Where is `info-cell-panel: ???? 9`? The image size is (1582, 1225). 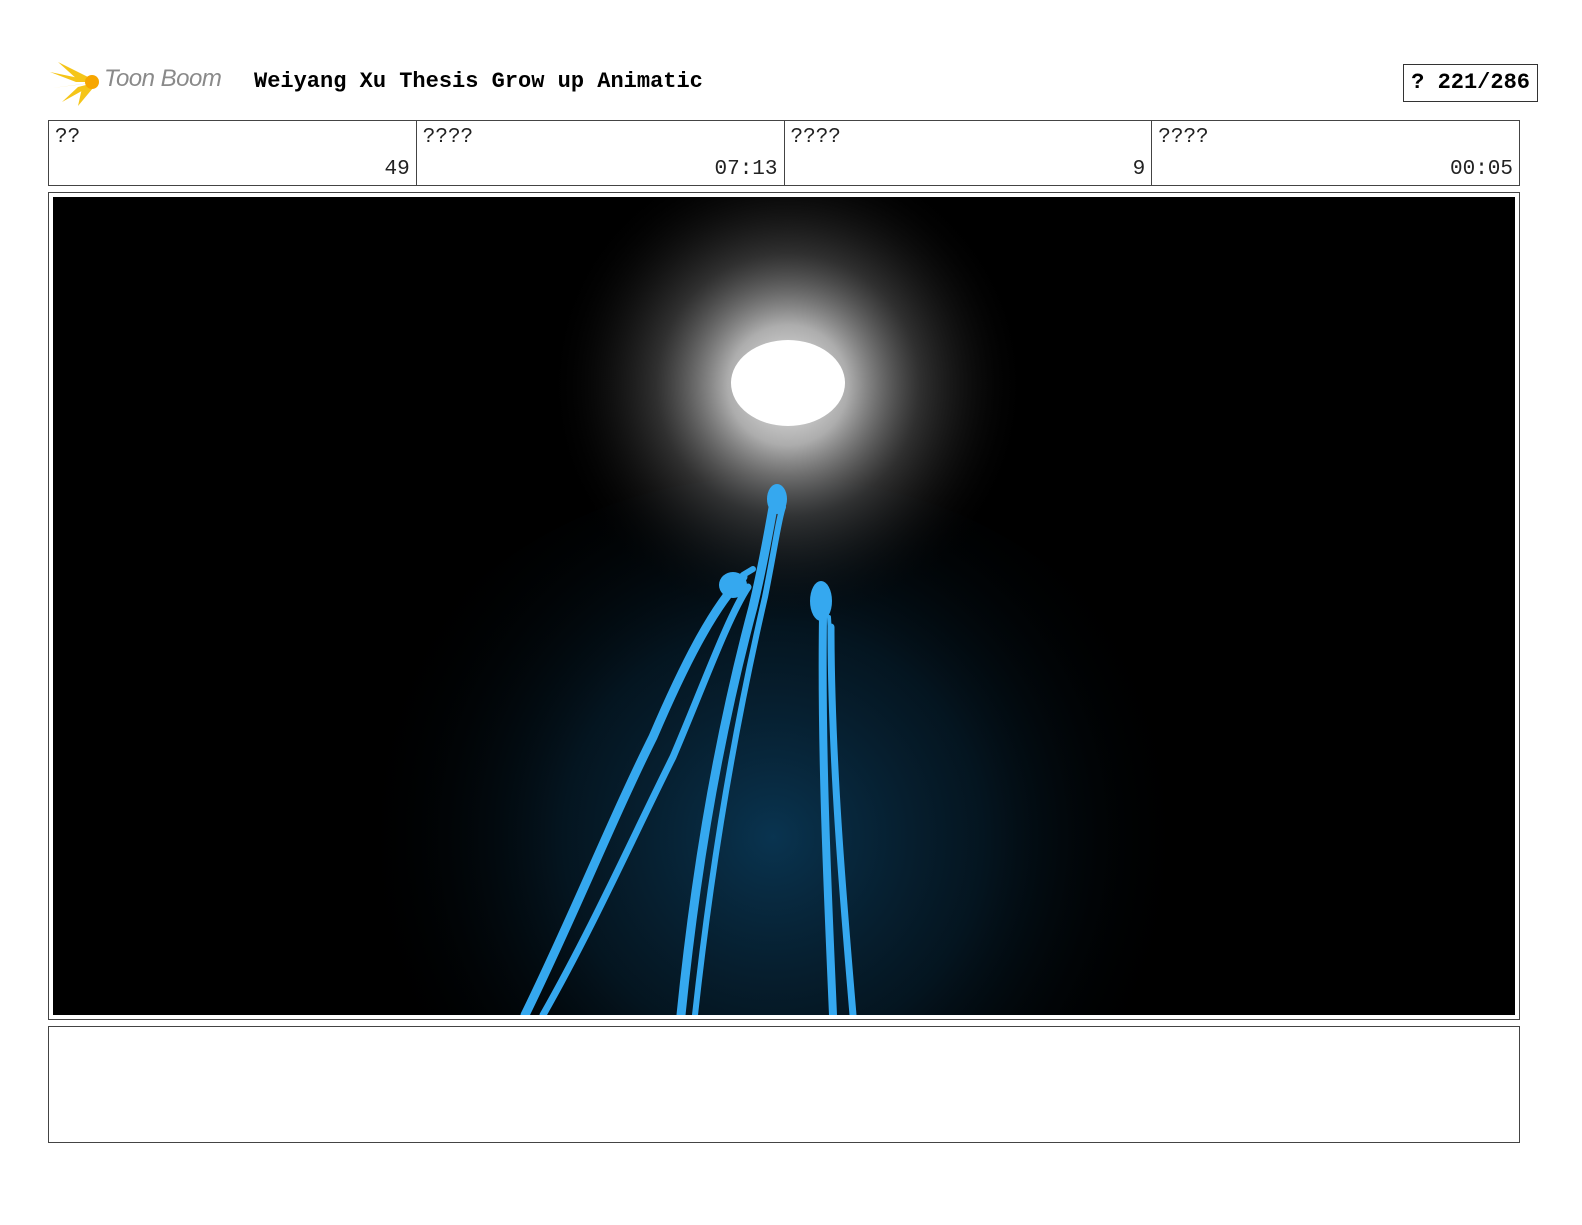 info-cell-panel: ???? 9 is located at coordinates (969, 153).